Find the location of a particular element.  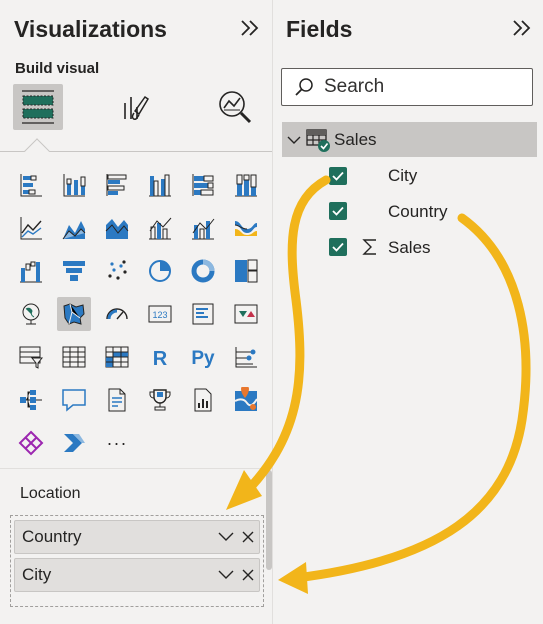

smart-narrative-icon is located at coordinates (117, 400).